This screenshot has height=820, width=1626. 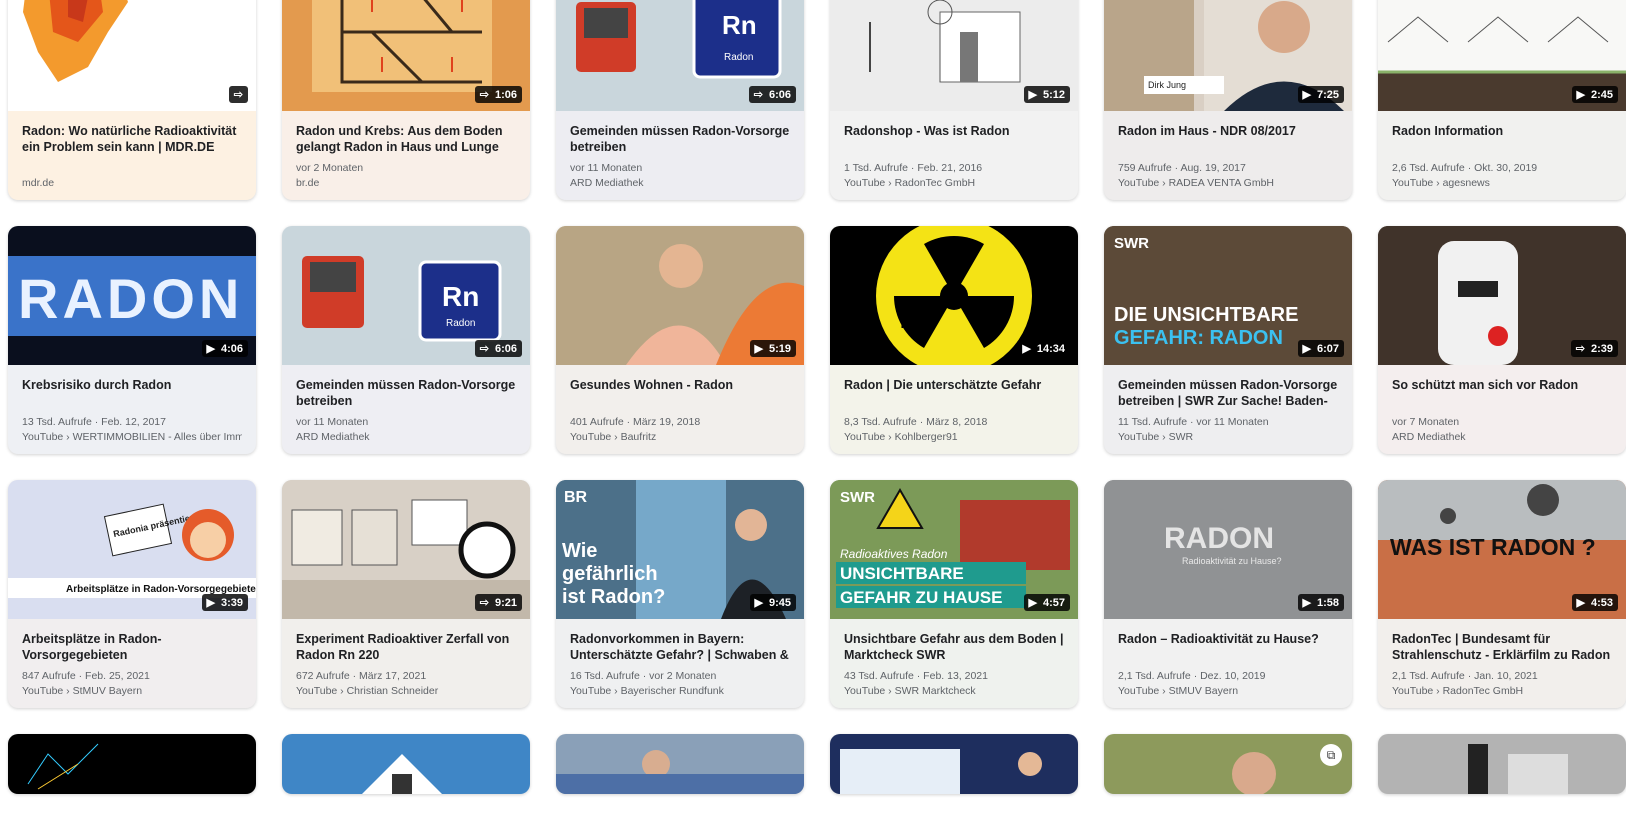 What do you see at coordinates (680, 385) in the screenshot?
I see `video-title: Gesundes Wohnen - Radon` at bounding box center [680, 385].